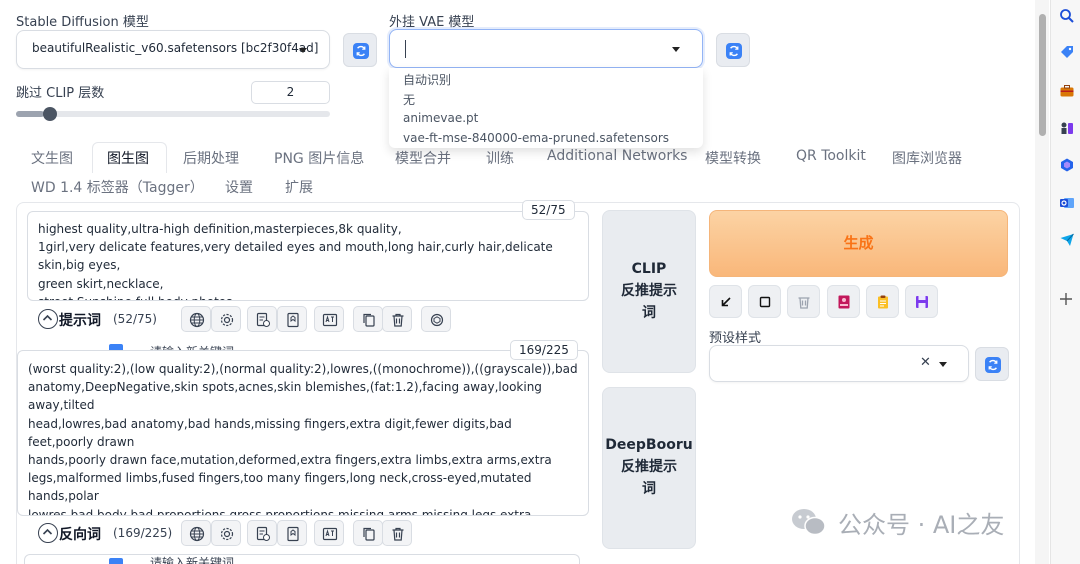 This screenshot has width=1080, height=564. I want to click on negative-section-count: (169/225), so click(143, 533).